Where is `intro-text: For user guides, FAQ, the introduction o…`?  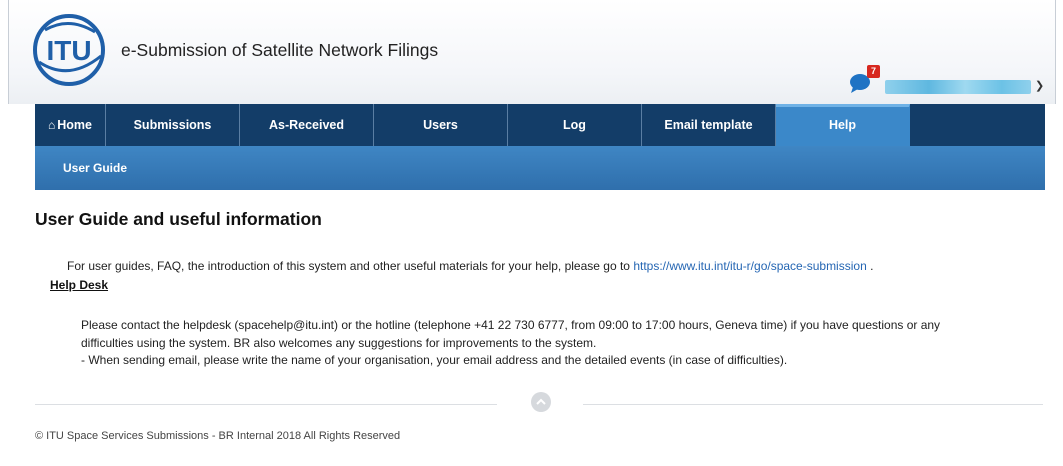
intro-text: For user guides, FAQ, the introduction o… is located at coordinates (470, 266).